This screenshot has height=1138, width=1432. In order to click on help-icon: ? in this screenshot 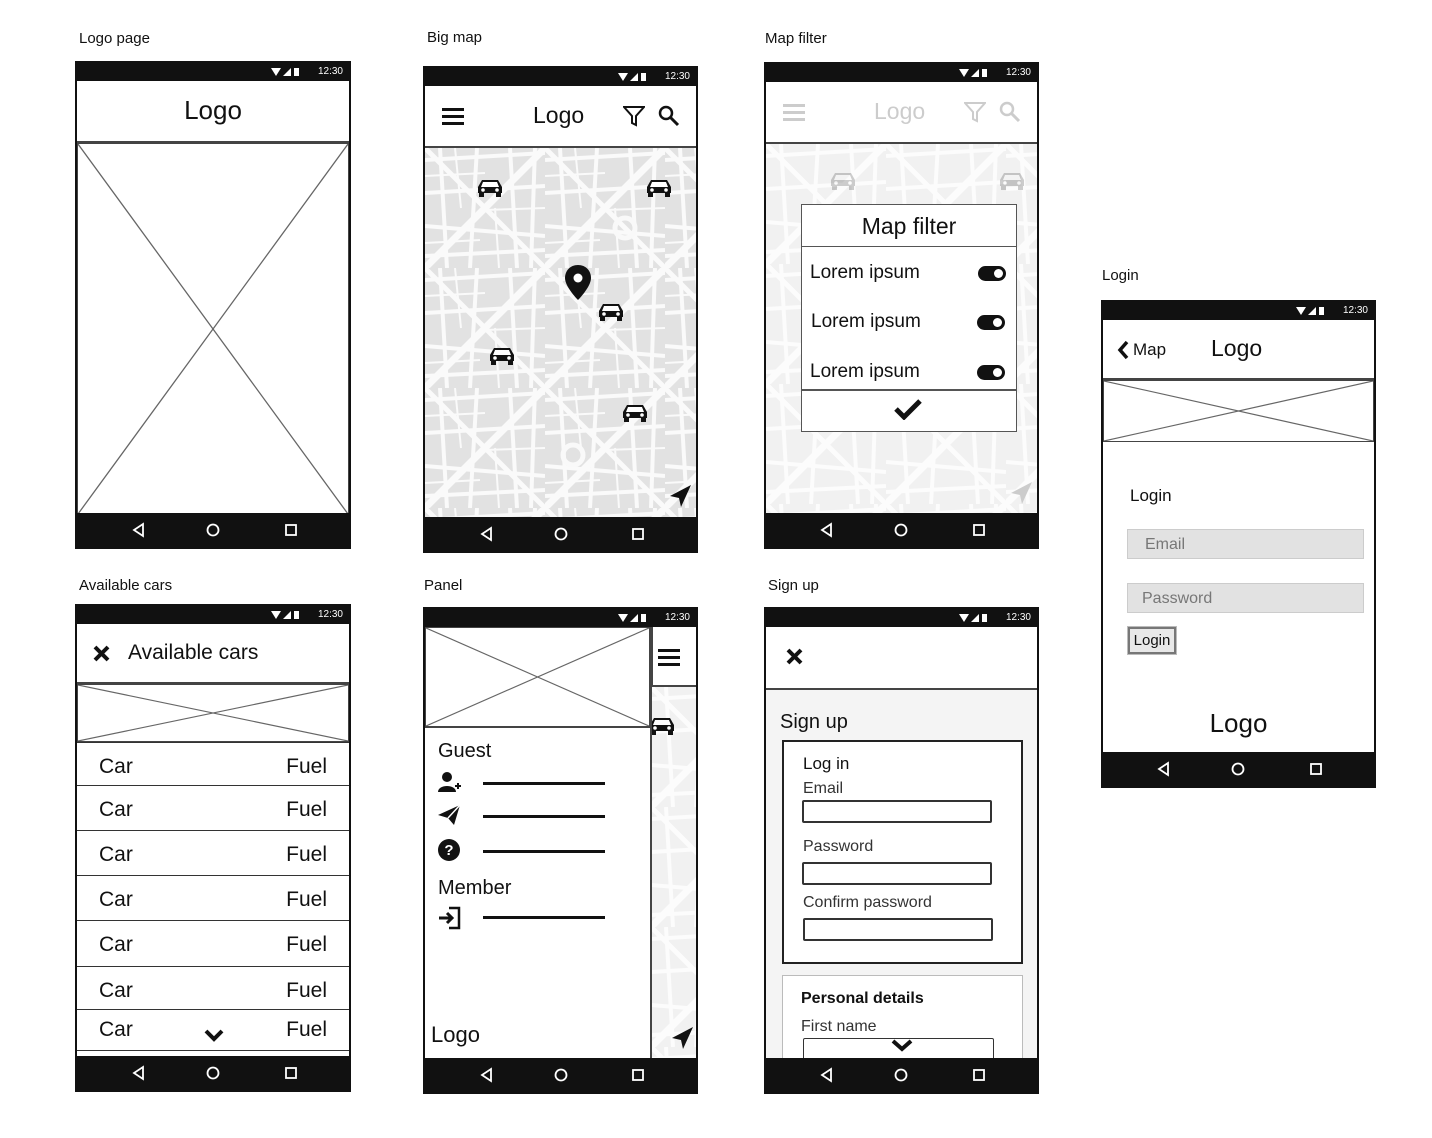, I will do `click(449, 850)`.